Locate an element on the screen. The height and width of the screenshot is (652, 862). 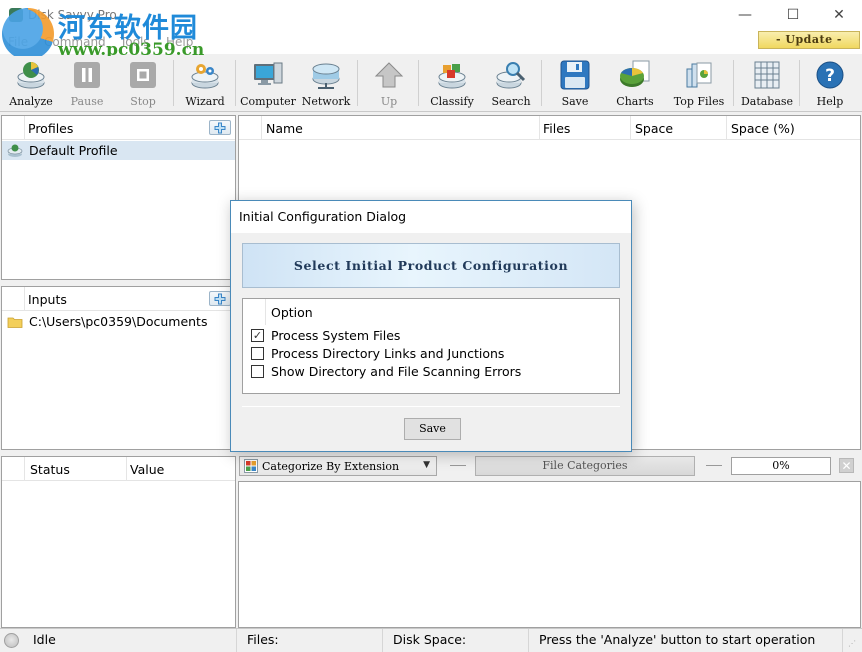
classify-label: Classify is located at coordinates (452, 101).